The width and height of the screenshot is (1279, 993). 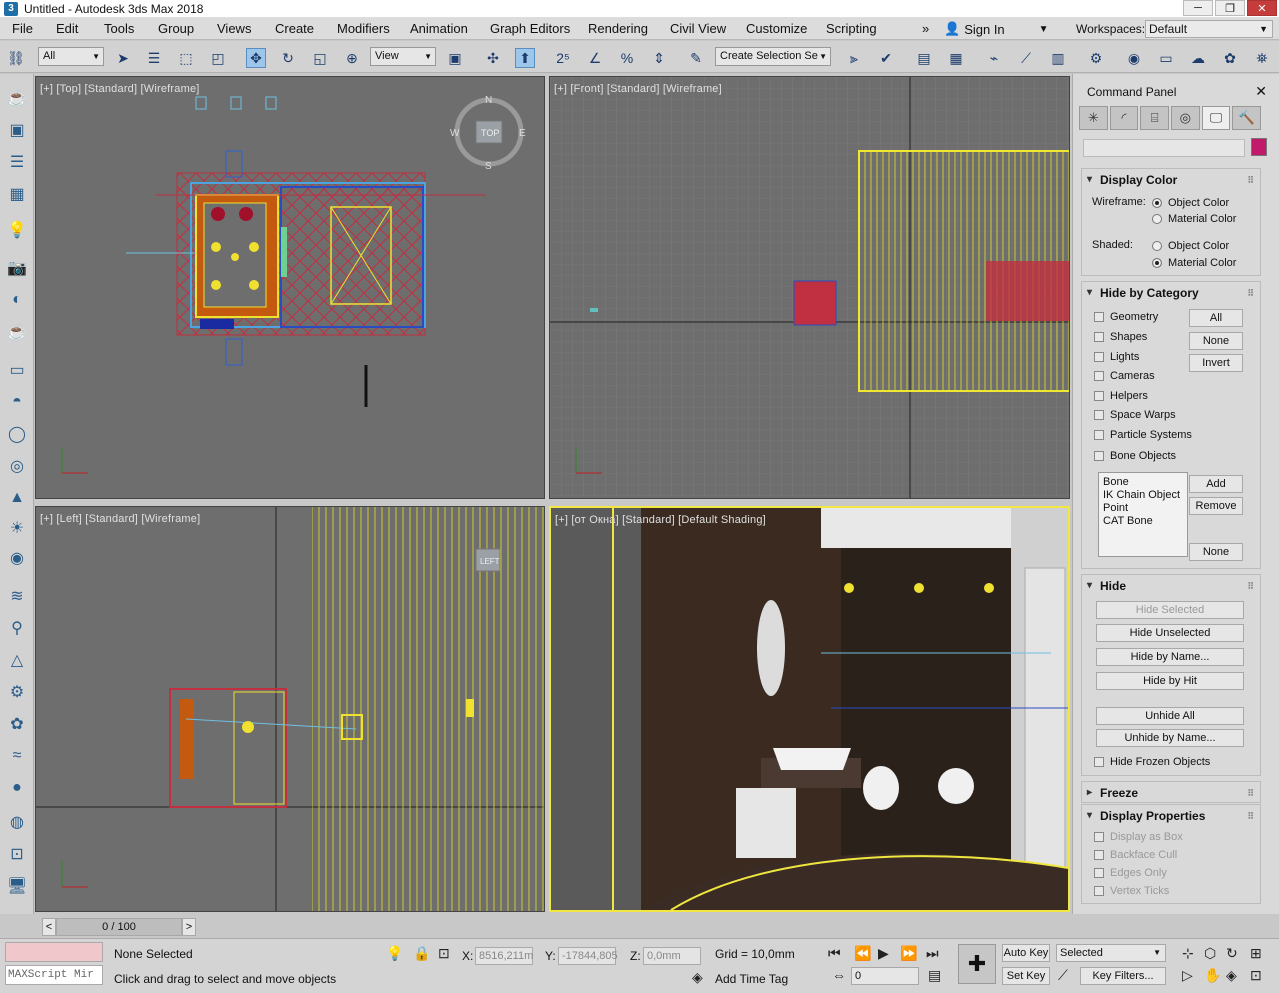 I want to click on geosphere-icon: ◎, so click(x=17, y=466).